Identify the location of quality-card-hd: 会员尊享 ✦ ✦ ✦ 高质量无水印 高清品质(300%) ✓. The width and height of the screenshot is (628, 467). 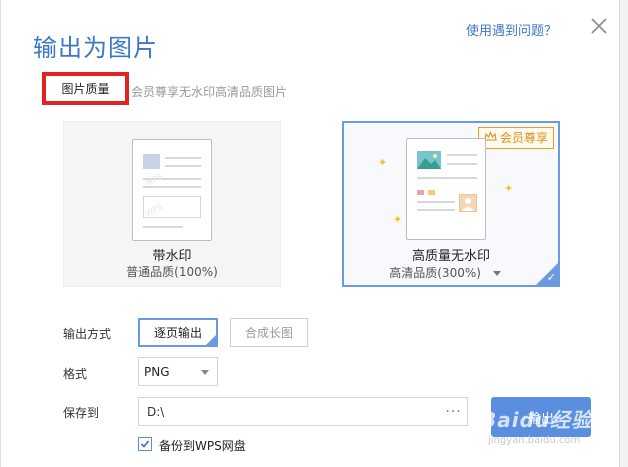
(451, 204).